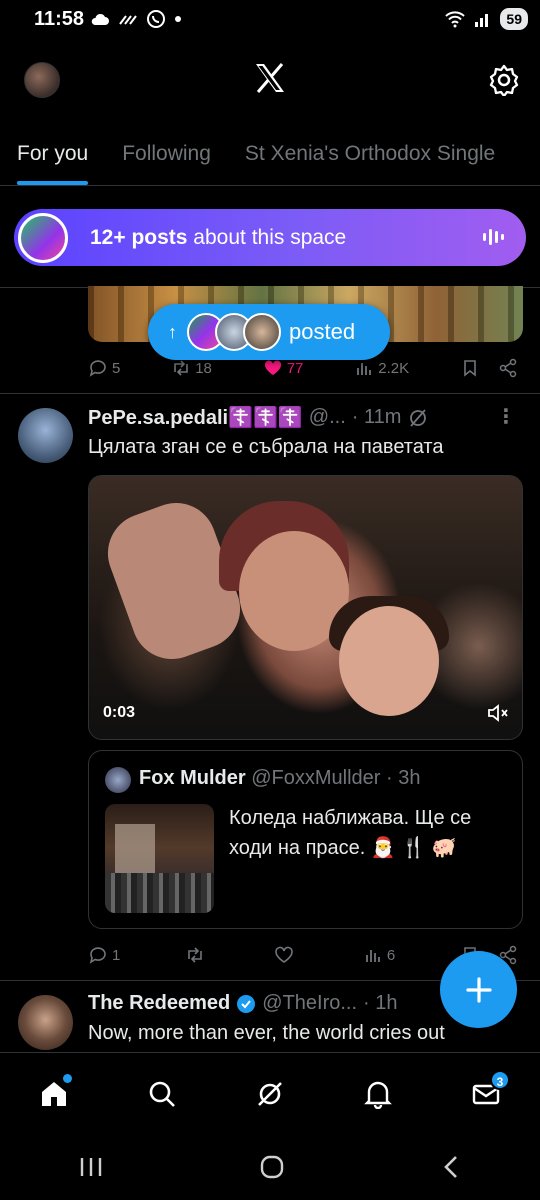 The height and width of the screenshot is (1200, 540). What do you see at coordinates (376, 417) in the screenshot?
I see `tweet-time: · 11m` at bounding box center [376, 417].